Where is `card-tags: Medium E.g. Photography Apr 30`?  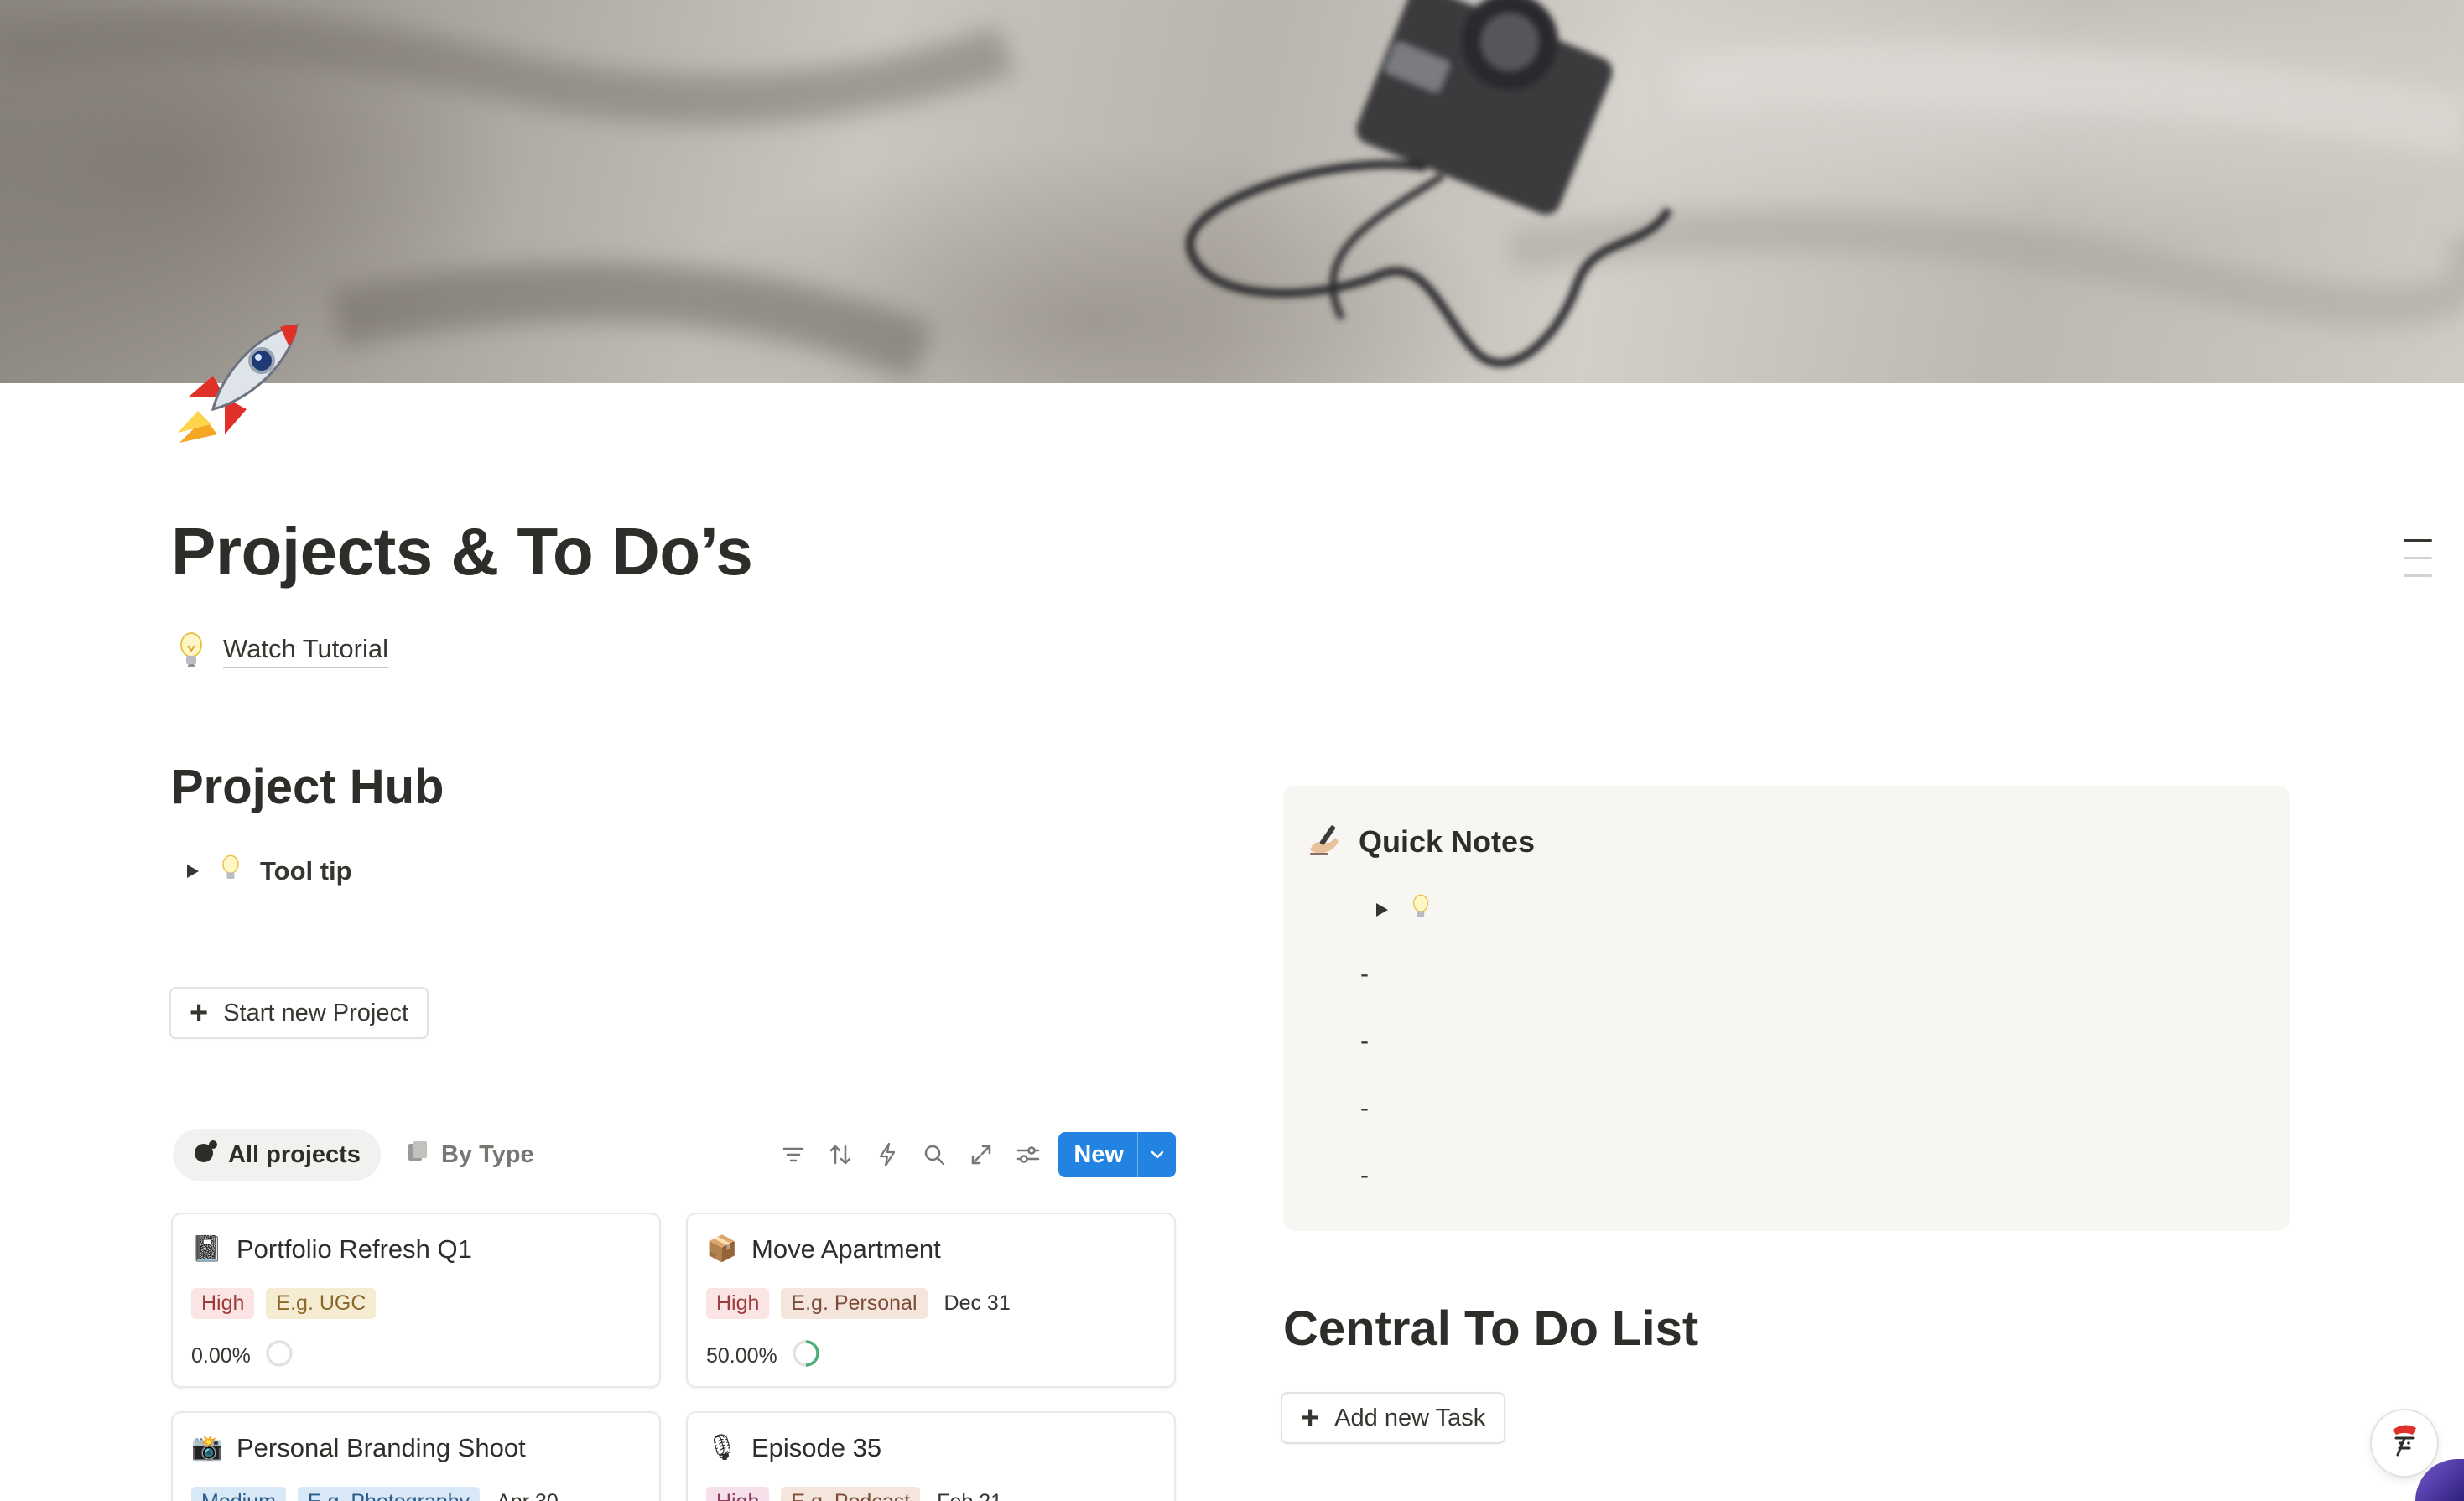 card-tags: Medium E.g. Photography Apr 30 is located at coordinates (375, 1494).